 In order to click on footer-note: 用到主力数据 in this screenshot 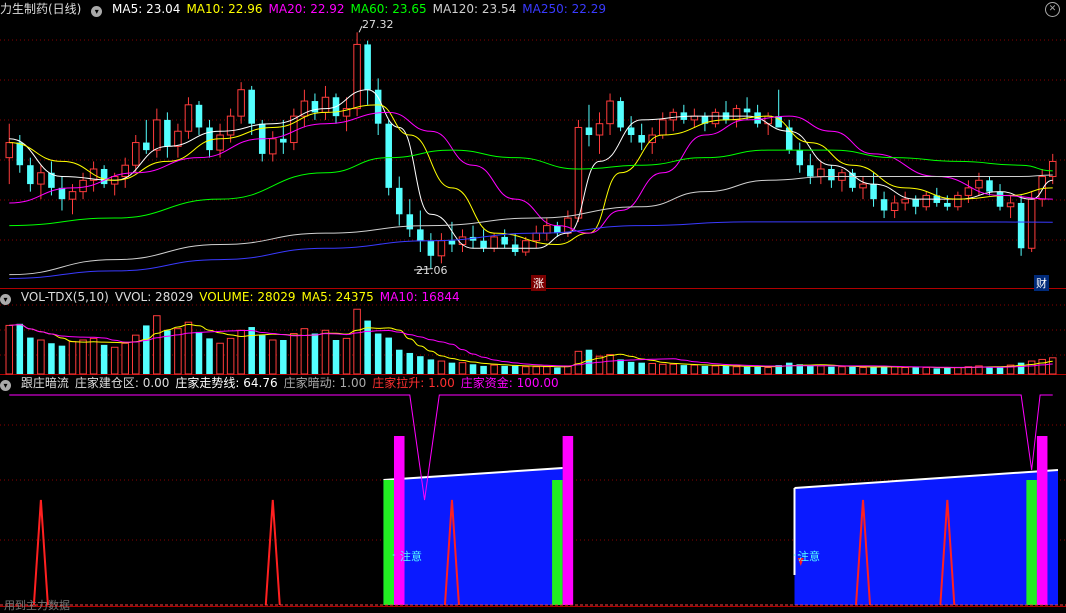, I will do `click(37, 605)`.